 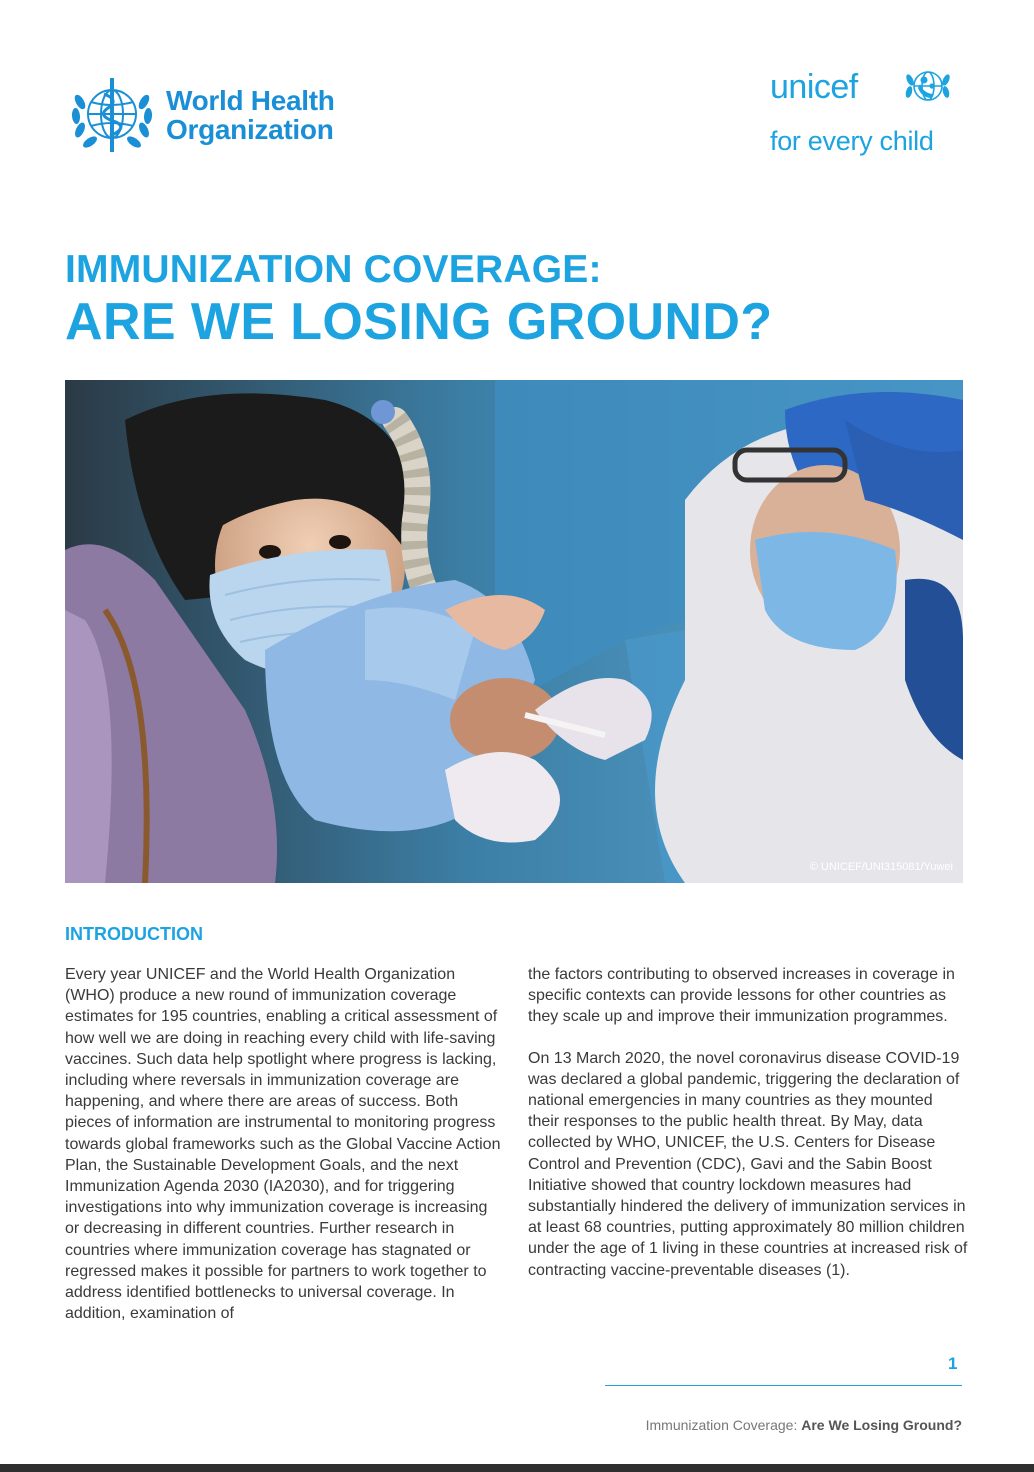 I want to click on who-wordmark-line2: Organization, so click(x=250, y=129).